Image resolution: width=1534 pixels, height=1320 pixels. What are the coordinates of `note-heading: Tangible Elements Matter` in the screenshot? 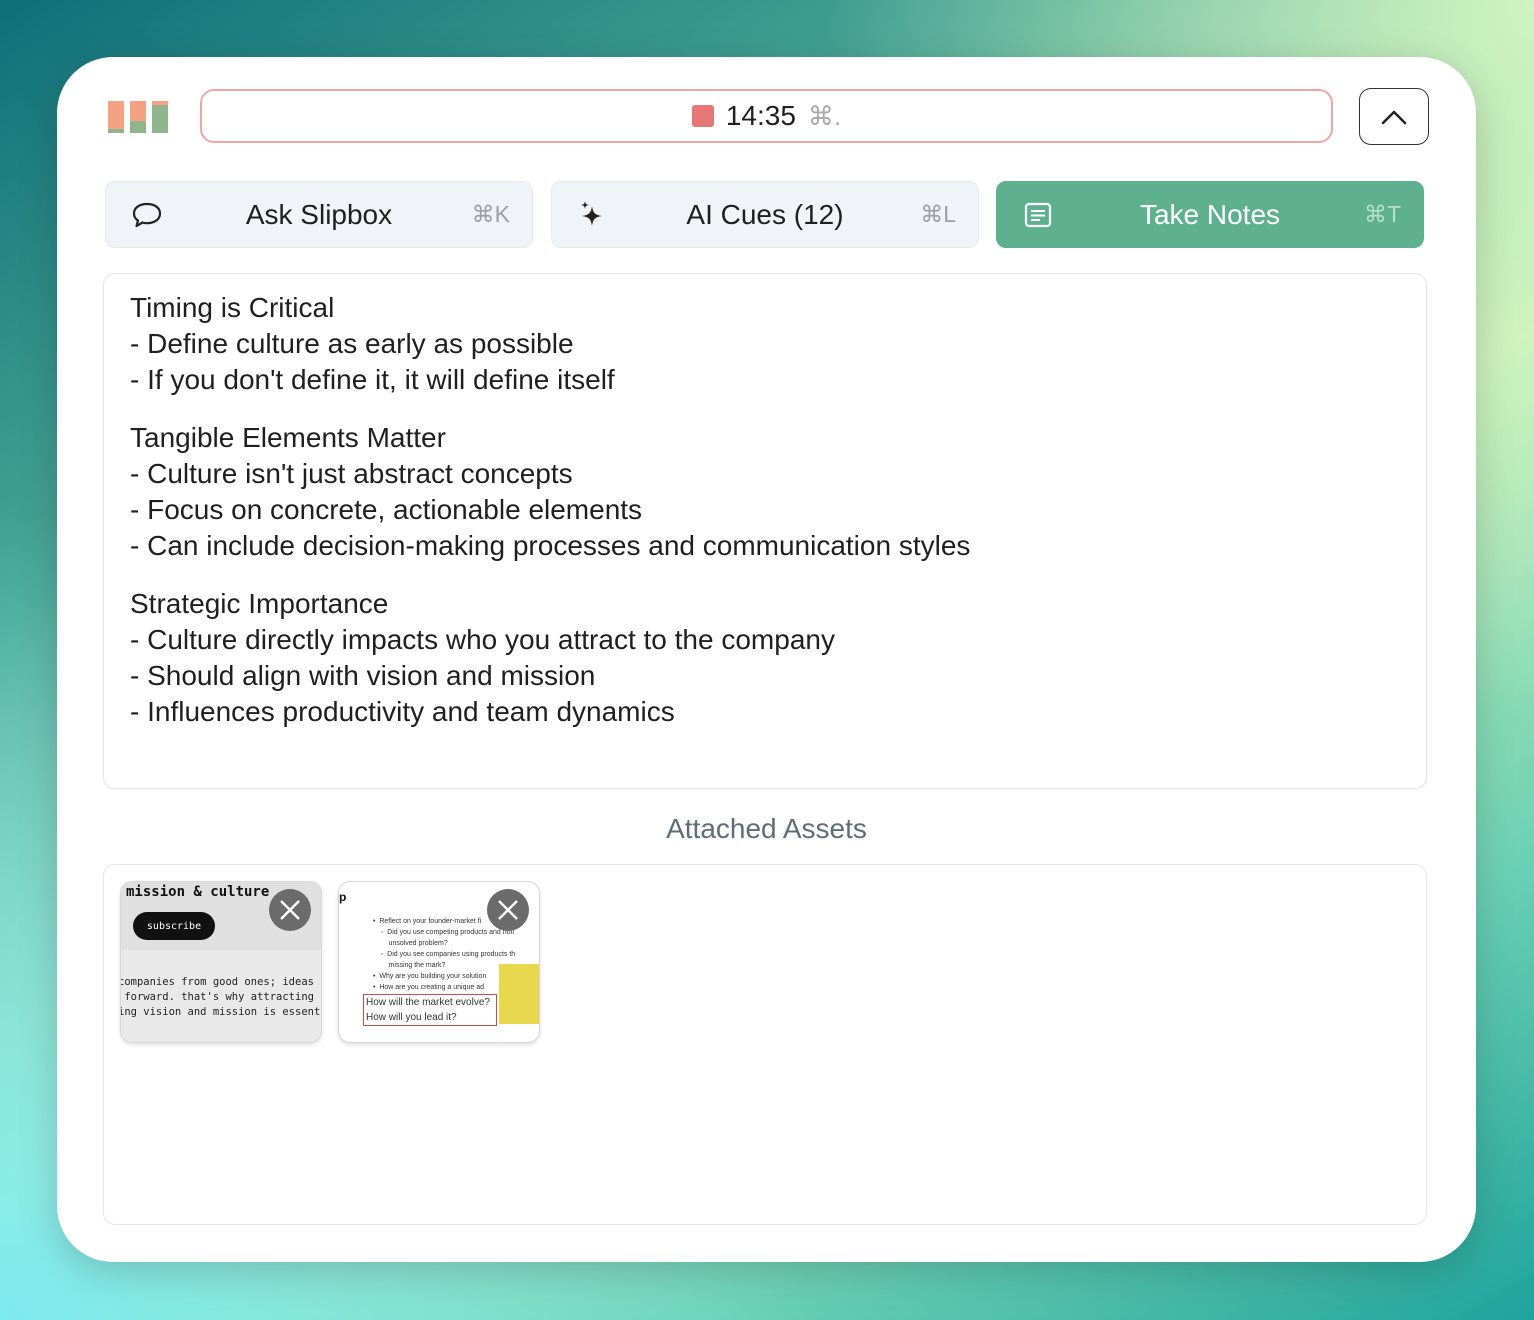 It's located at (288, 437).